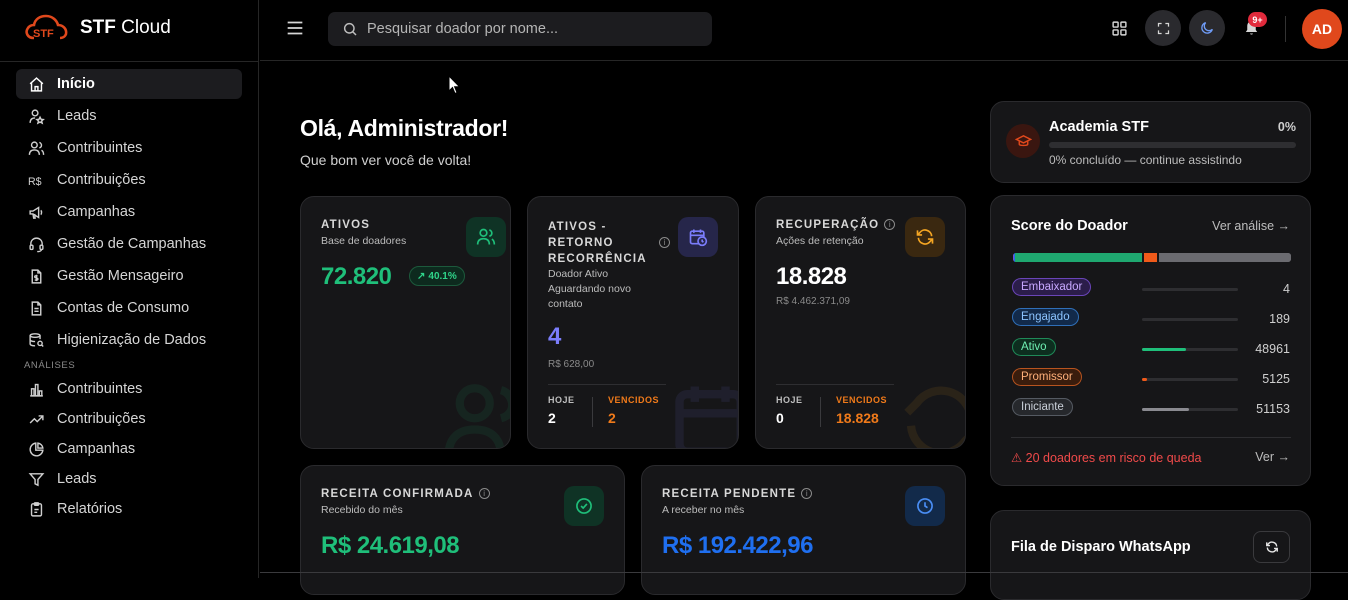 This screenshot has height=600, width=1348. What do you see at coordinates (597, 259) in the screenshot?
I see `card-title-line: RECORRÊNCIA` at bounding box center [597, 259].